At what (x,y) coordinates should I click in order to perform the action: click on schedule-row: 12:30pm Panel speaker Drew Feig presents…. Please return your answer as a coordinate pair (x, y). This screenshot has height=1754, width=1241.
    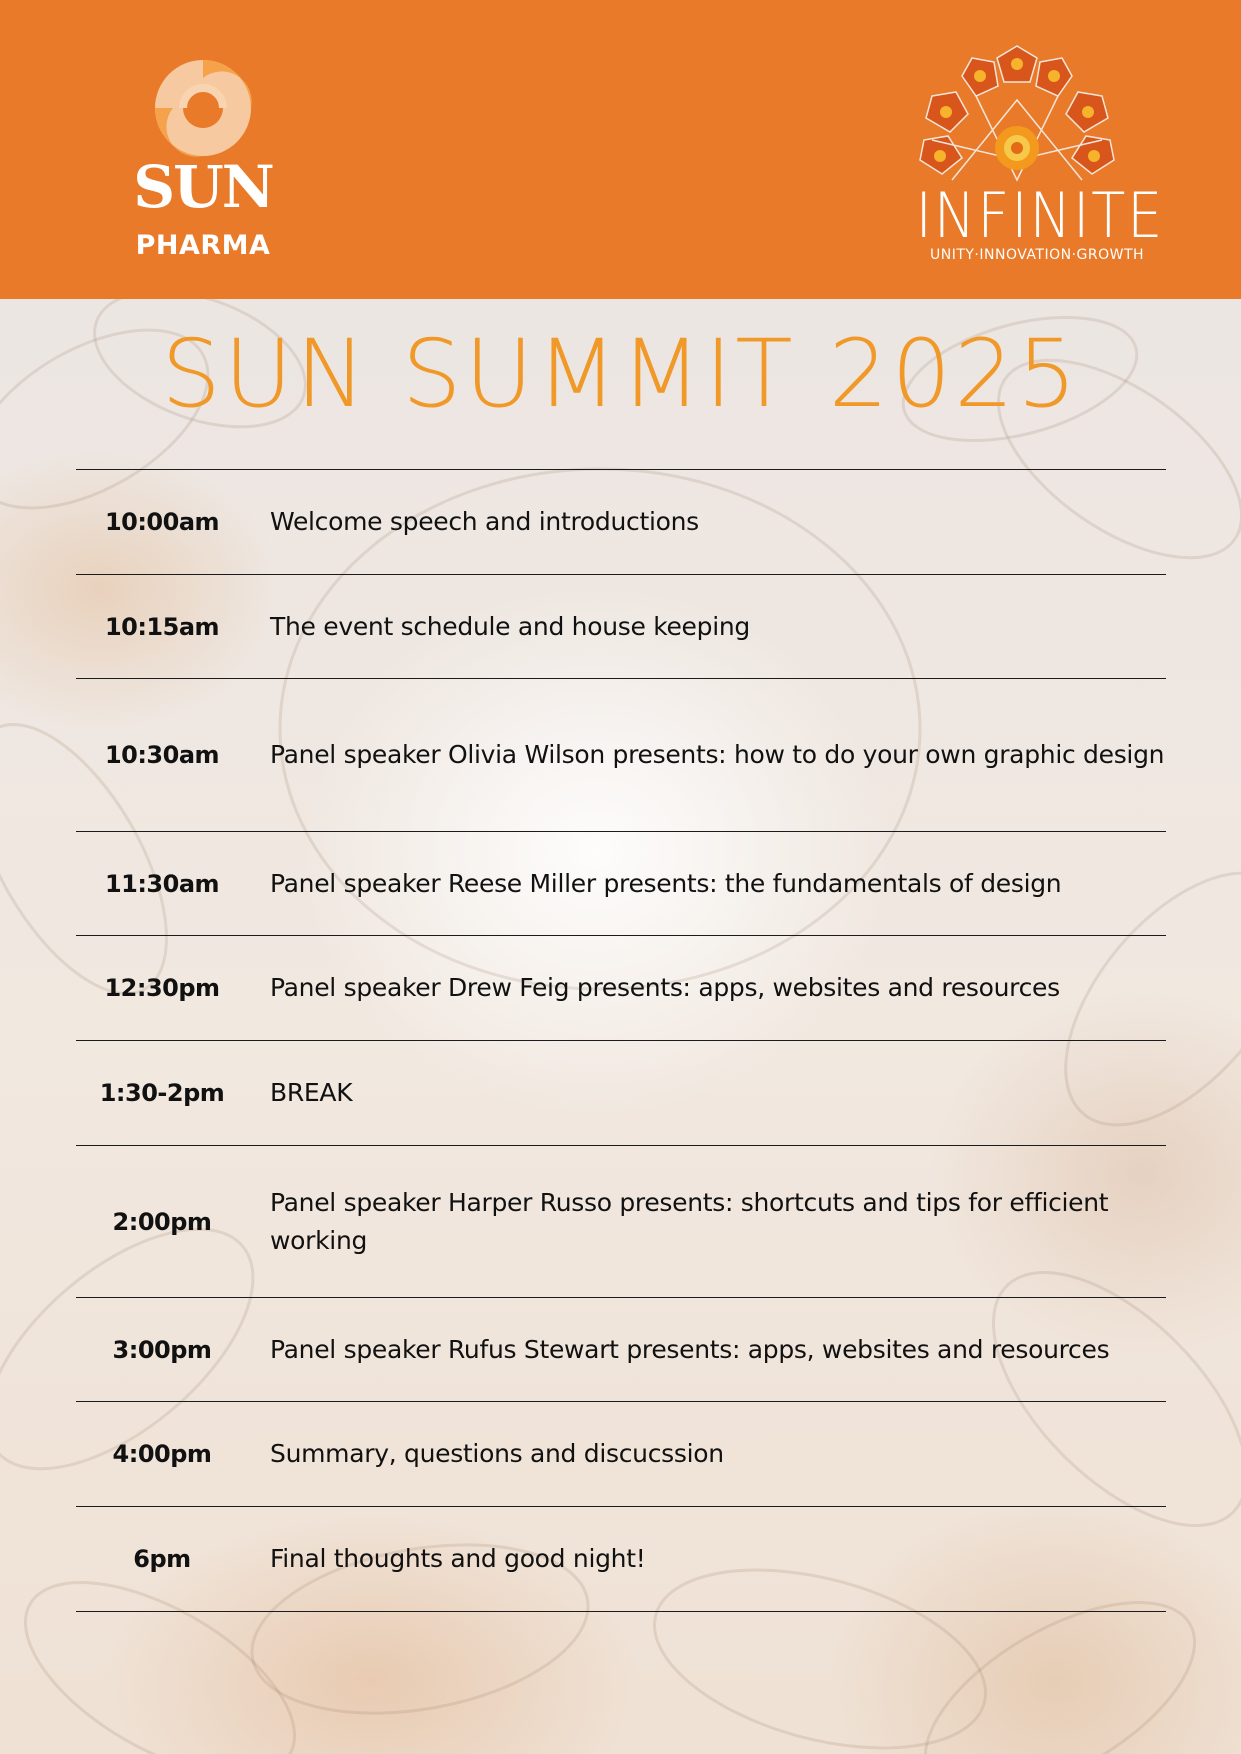
    Looking at the image, I should click on (621, 988).